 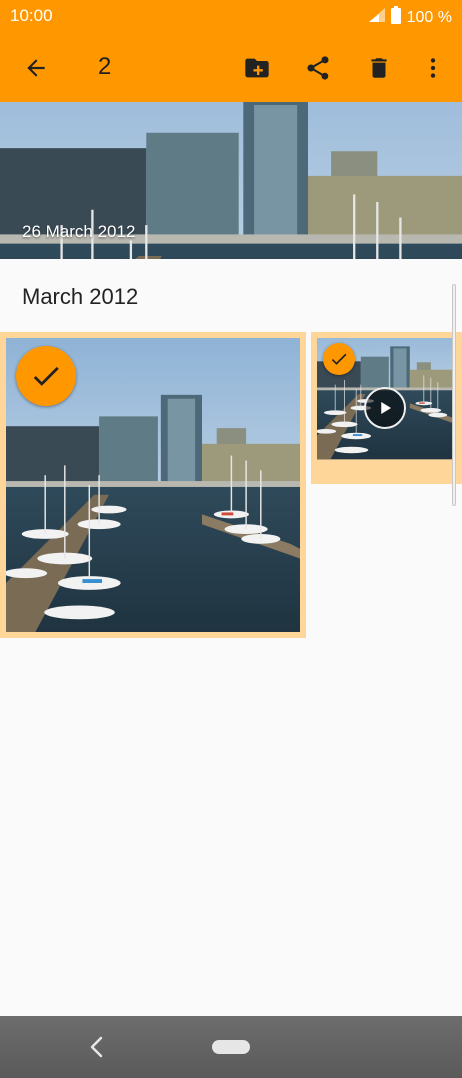 I want to click on play-icon, so click(x=385, y=408).